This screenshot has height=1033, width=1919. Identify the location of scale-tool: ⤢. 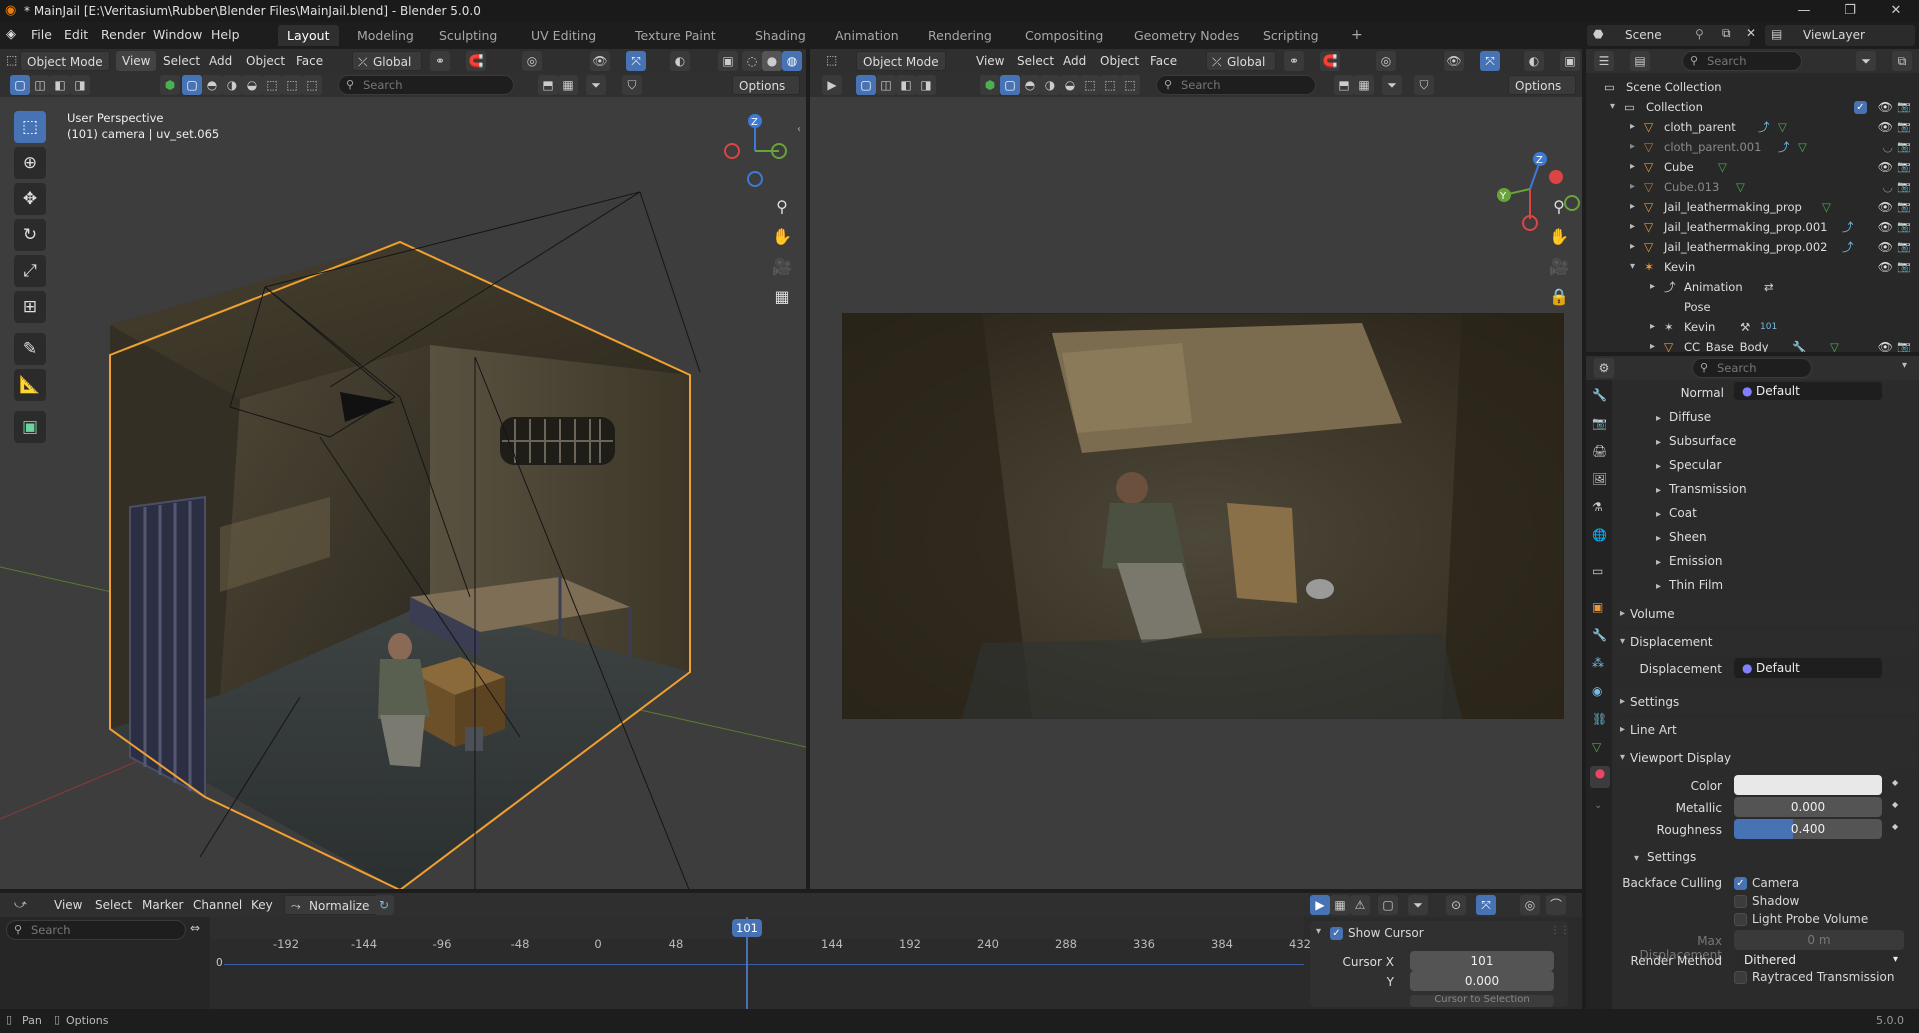
(30, 271).